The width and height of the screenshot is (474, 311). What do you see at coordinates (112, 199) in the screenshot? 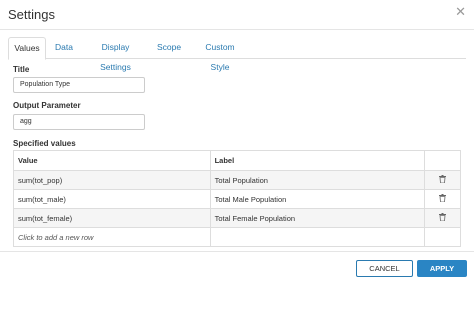
I see `cell-value: sum(tot_male)` at bounding box center [112, 199].